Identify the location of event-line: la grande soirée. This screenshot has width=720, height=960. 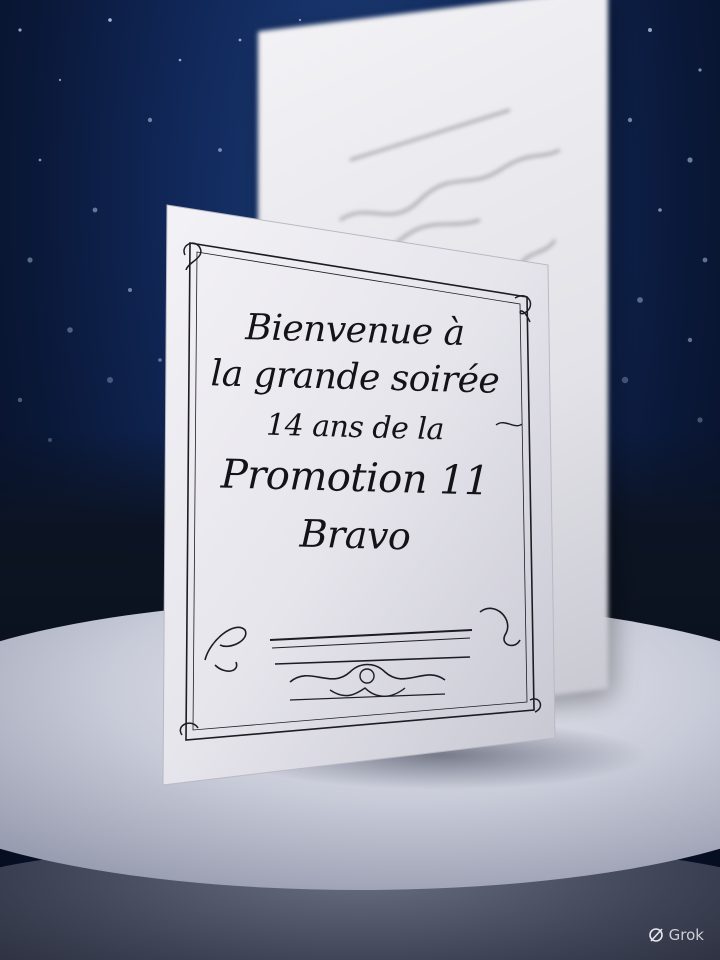
(355, 377).